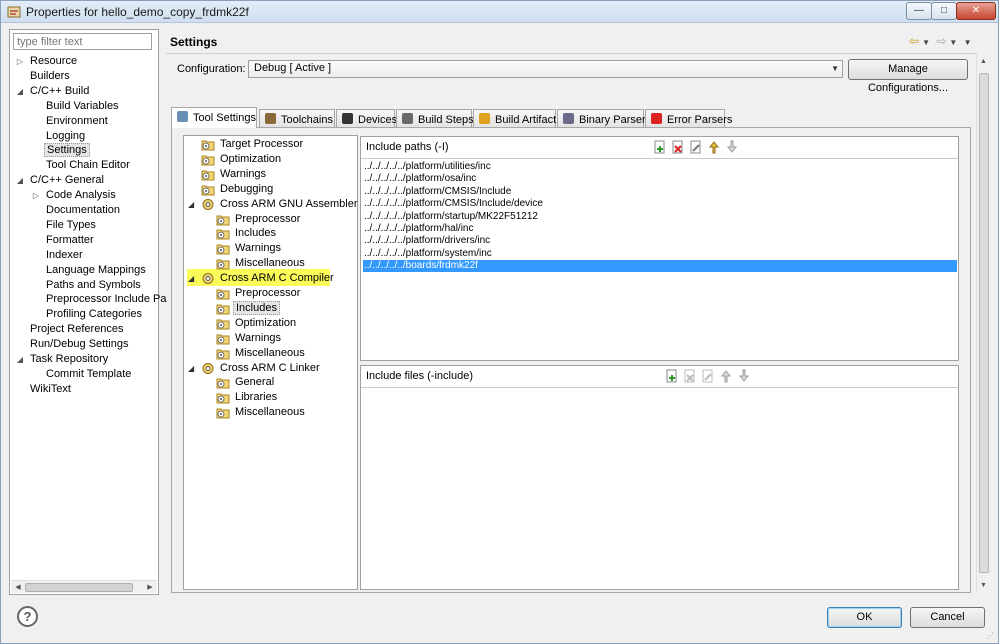 This screenshot has height=644, width=999. Describe the element at coordinates (150, 587) in the screenshot. I see `scroll-right-icon: ▶` at that location.